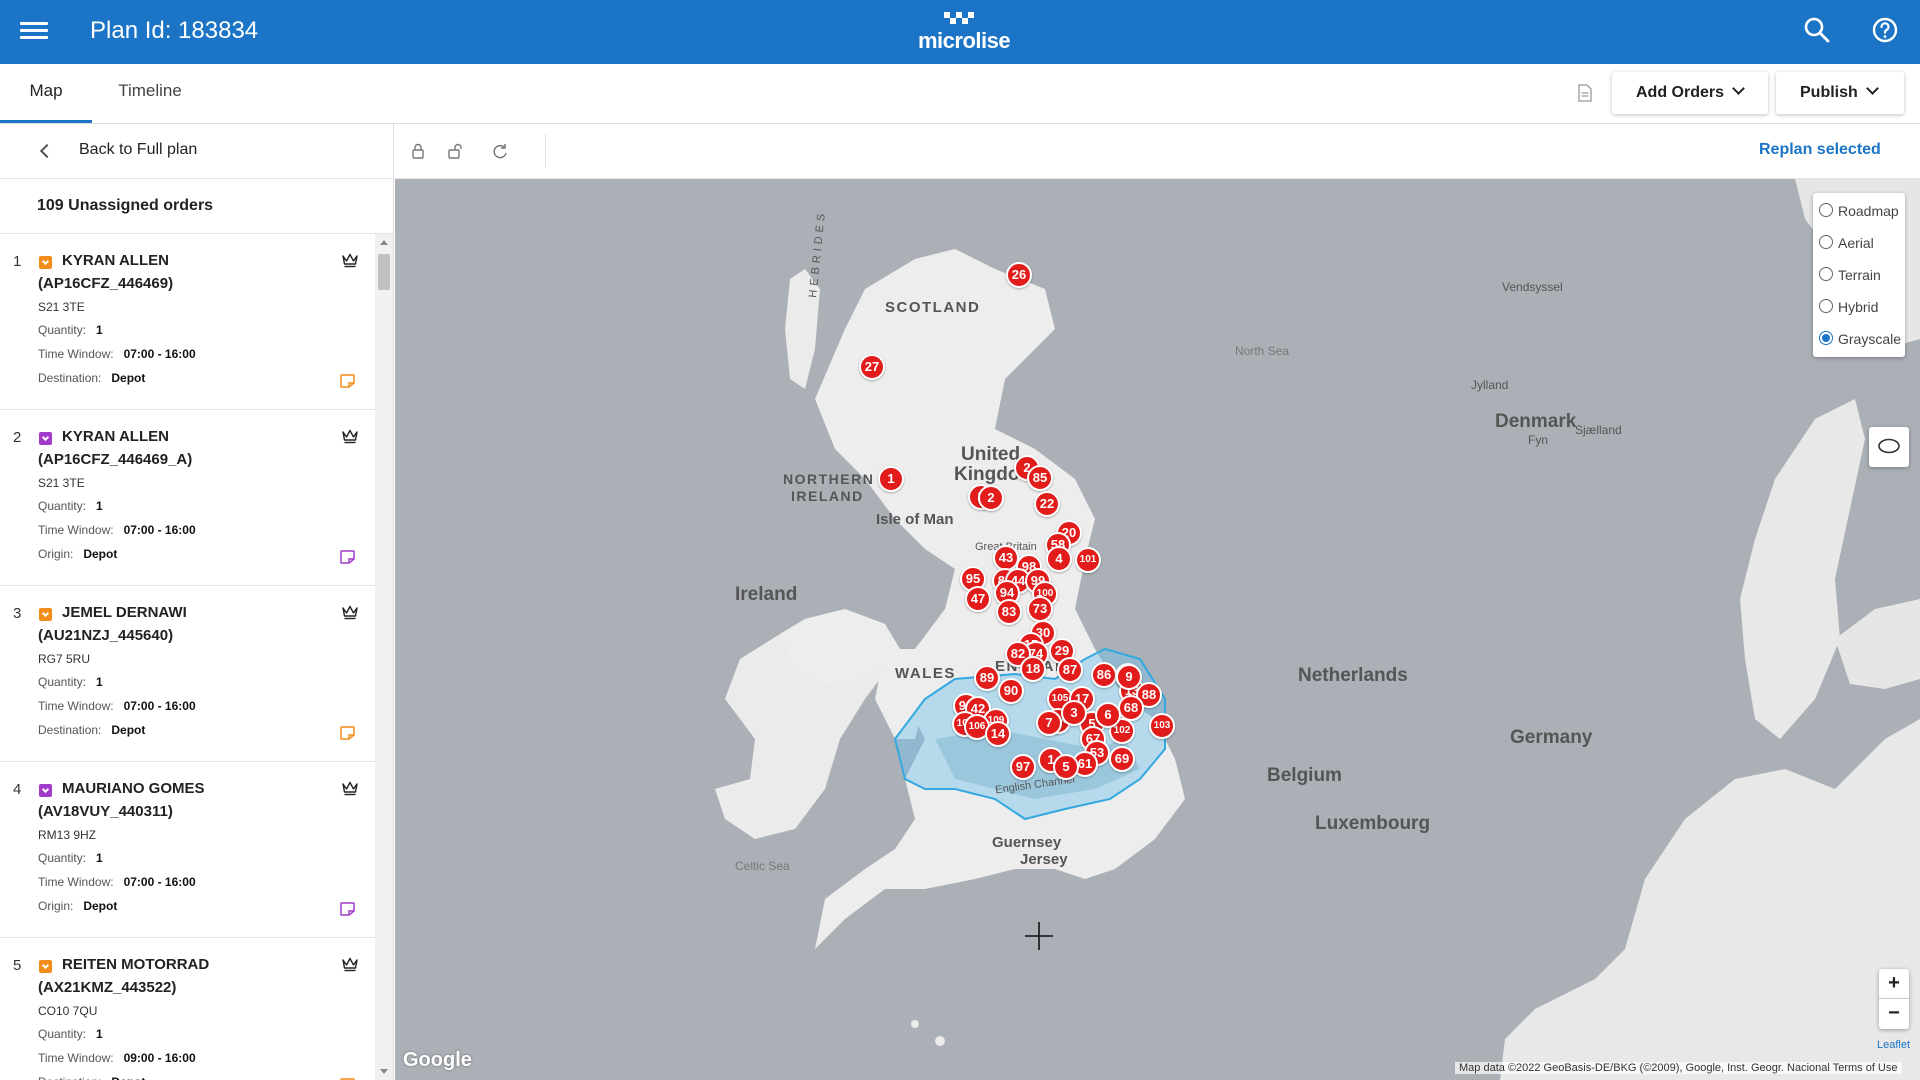  I want to click on refresh-icon, so click(500, 151).